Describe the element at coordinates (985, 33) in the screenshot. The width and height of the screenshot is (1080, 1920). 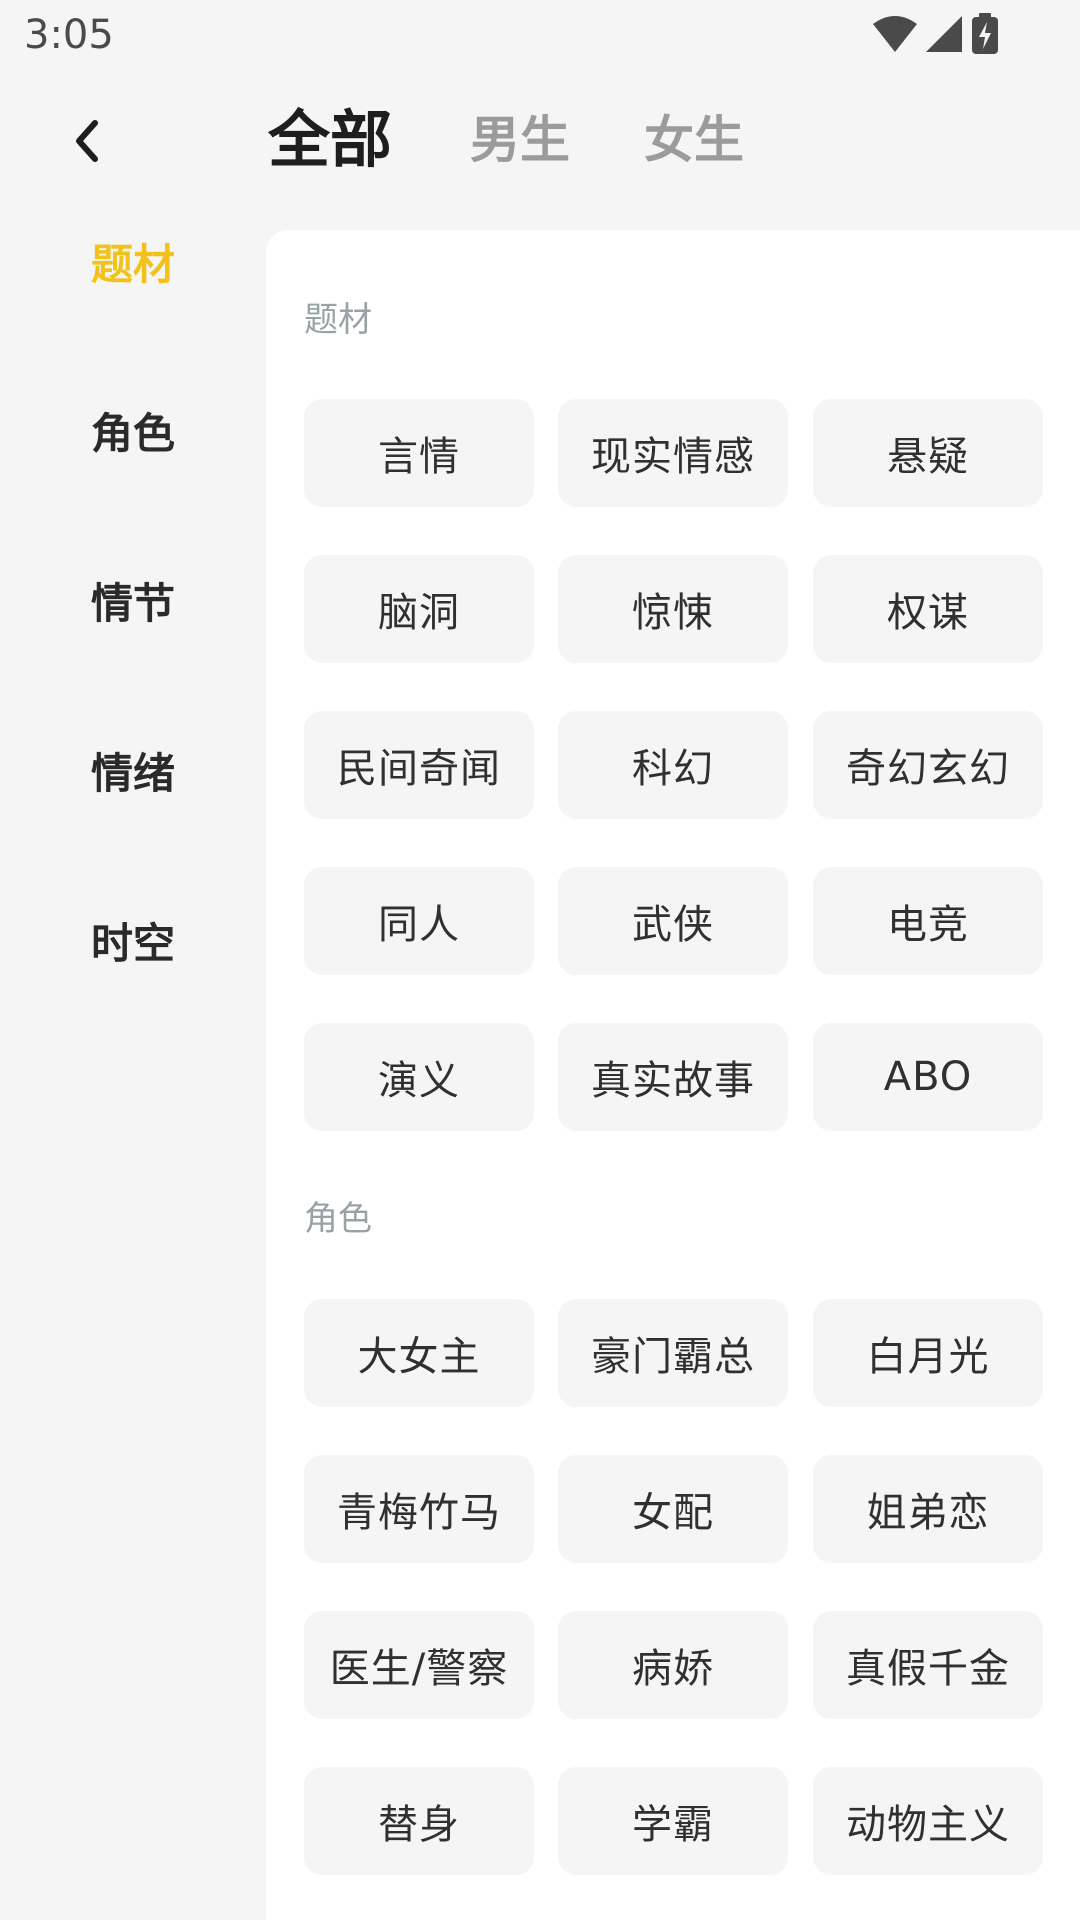
I see `battery-charging-icon` at that location.